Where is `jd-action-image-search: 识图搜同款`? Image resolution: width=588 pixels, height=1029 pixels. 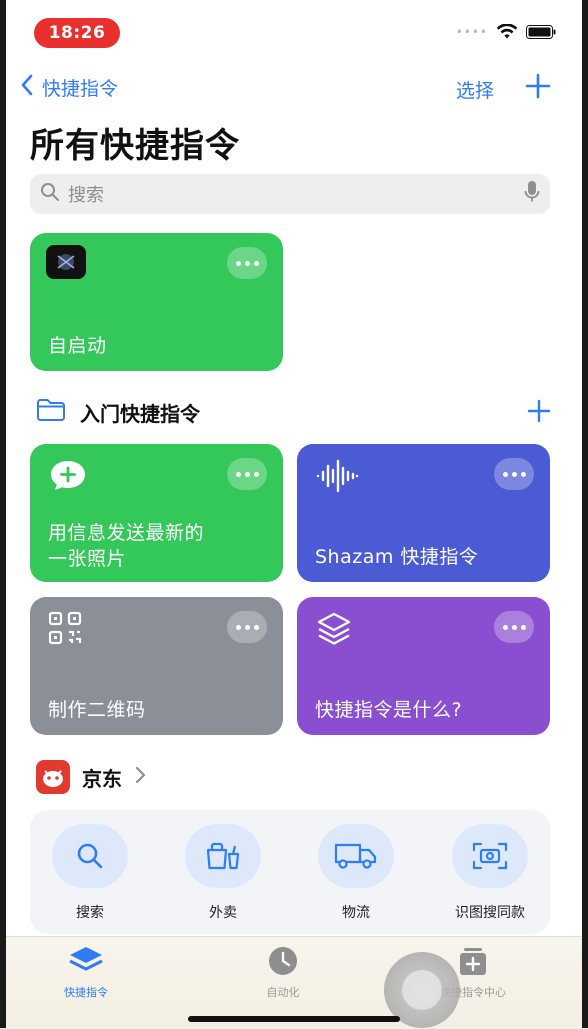 jd-action-image-search: 识图搜同款 is located at coordinates (490, 873).